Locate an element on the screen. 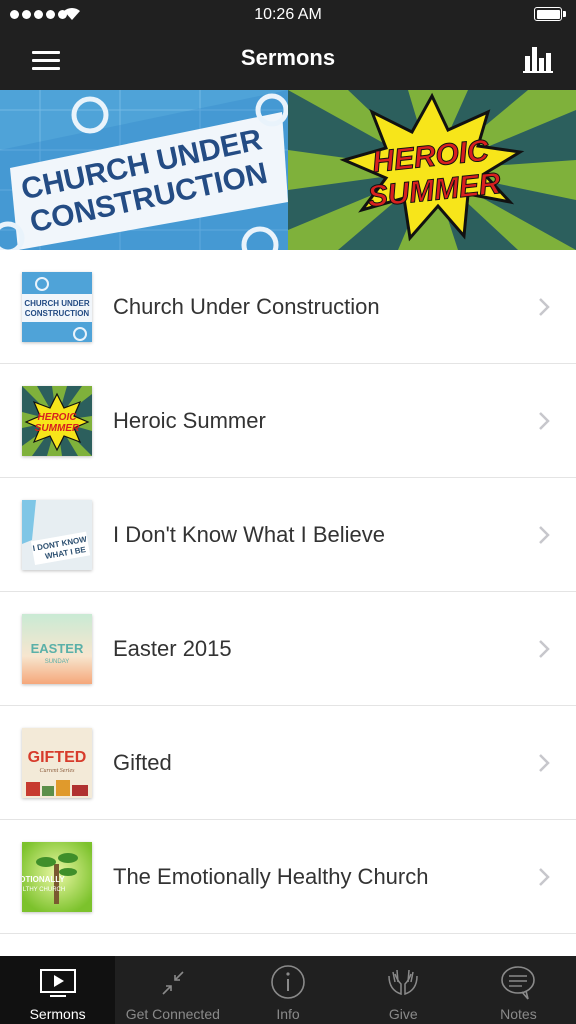 This screenshot has width=576, height=1024. sermon-thumbnail: GIFTED Current Series is located at coordinates (57, 763).